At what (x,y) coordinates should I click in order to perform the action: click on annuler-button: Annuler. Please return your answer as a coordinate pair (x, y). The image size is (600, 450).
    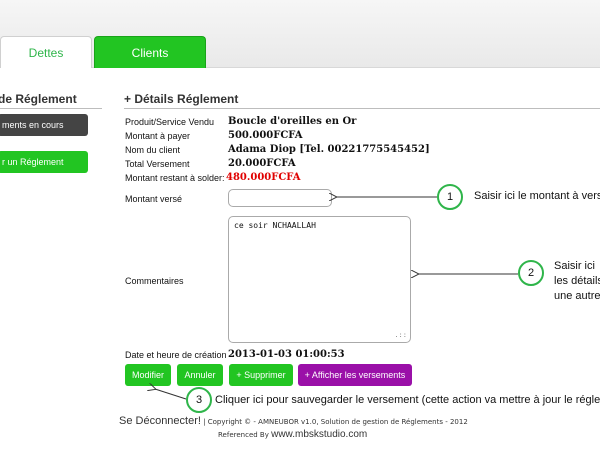
    Looking at the image, I should click on (200, 375).